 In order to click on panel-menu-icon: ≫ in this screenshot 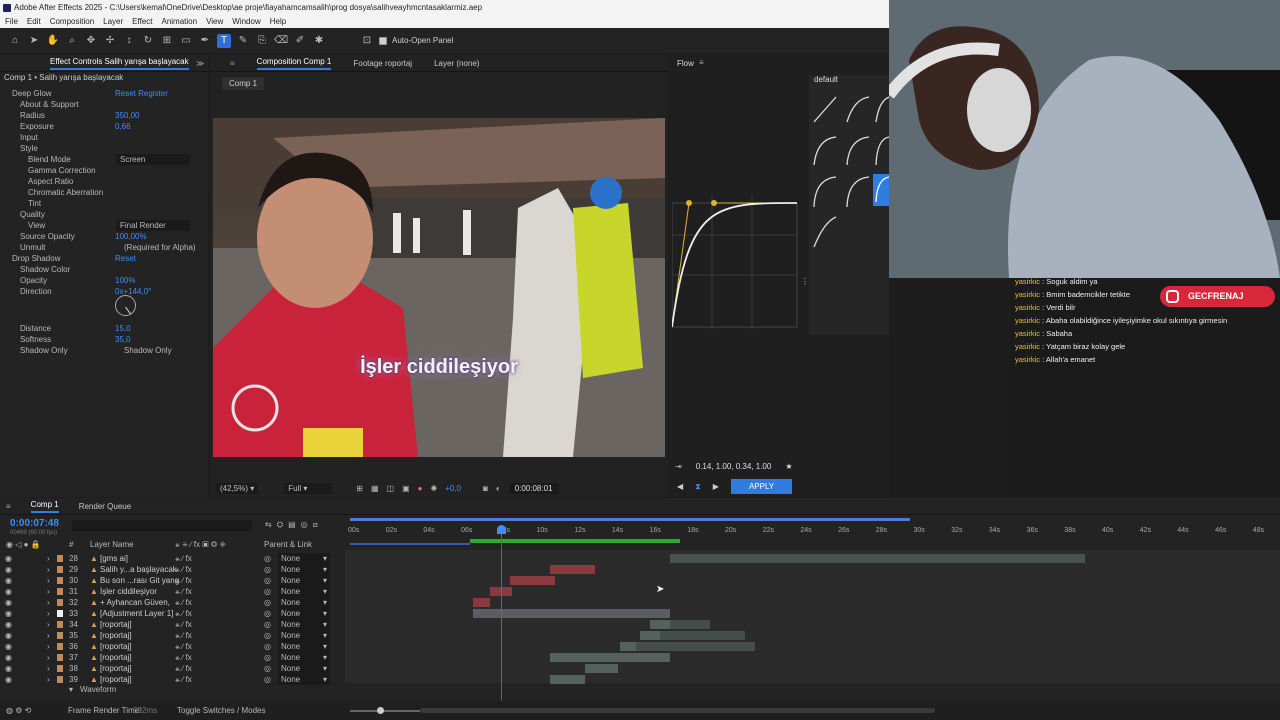, I will do `click(200, 63)`.